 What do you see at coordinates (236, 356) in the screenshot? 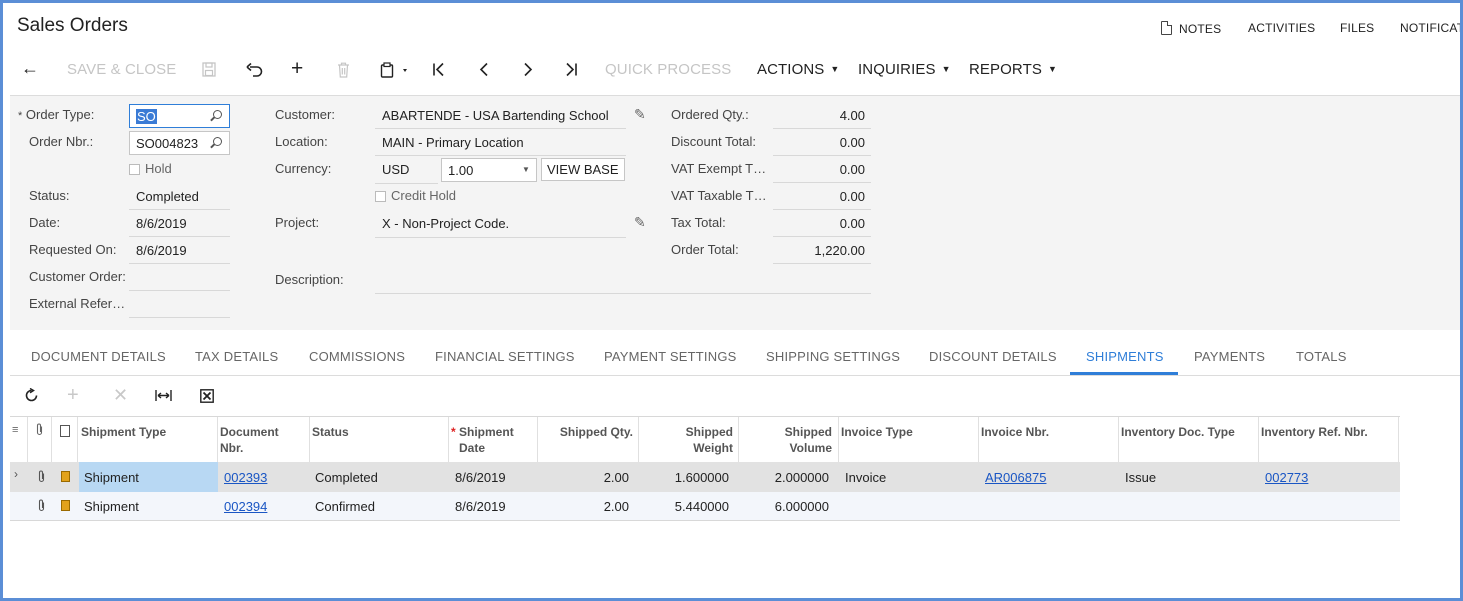
I see `tab-tax-details: TAX DETAILS` at bounding box center [236, 356].